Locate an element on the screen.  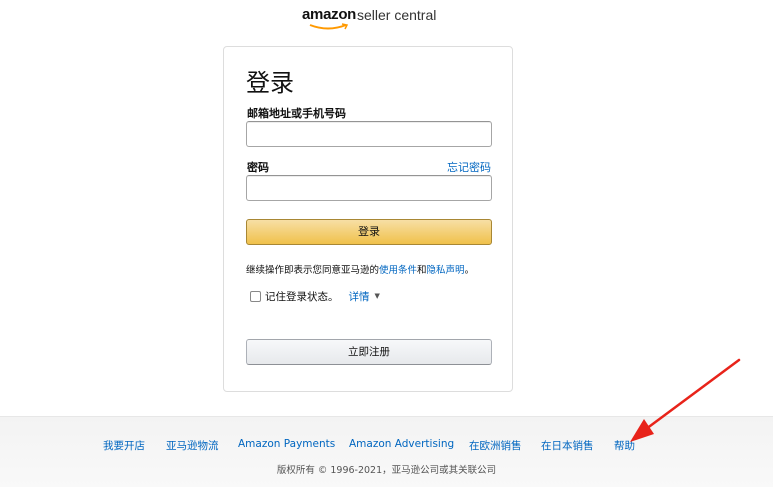
details-link: 详情 is located at coordinates (359, 296).